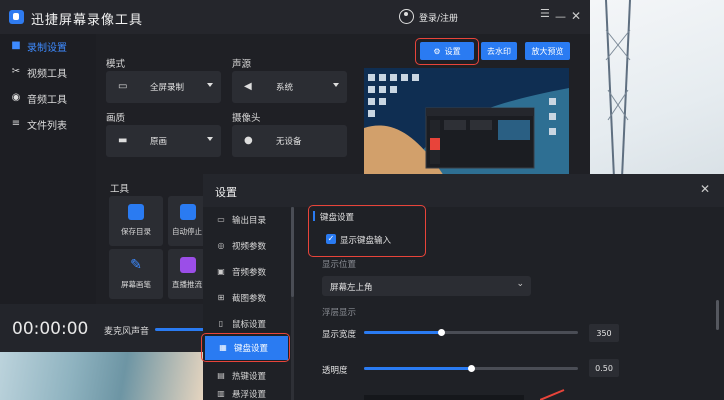 The height and width of the screenshot is (400, 724). I want to click on webcam-icon: ●, so click(248, 140).